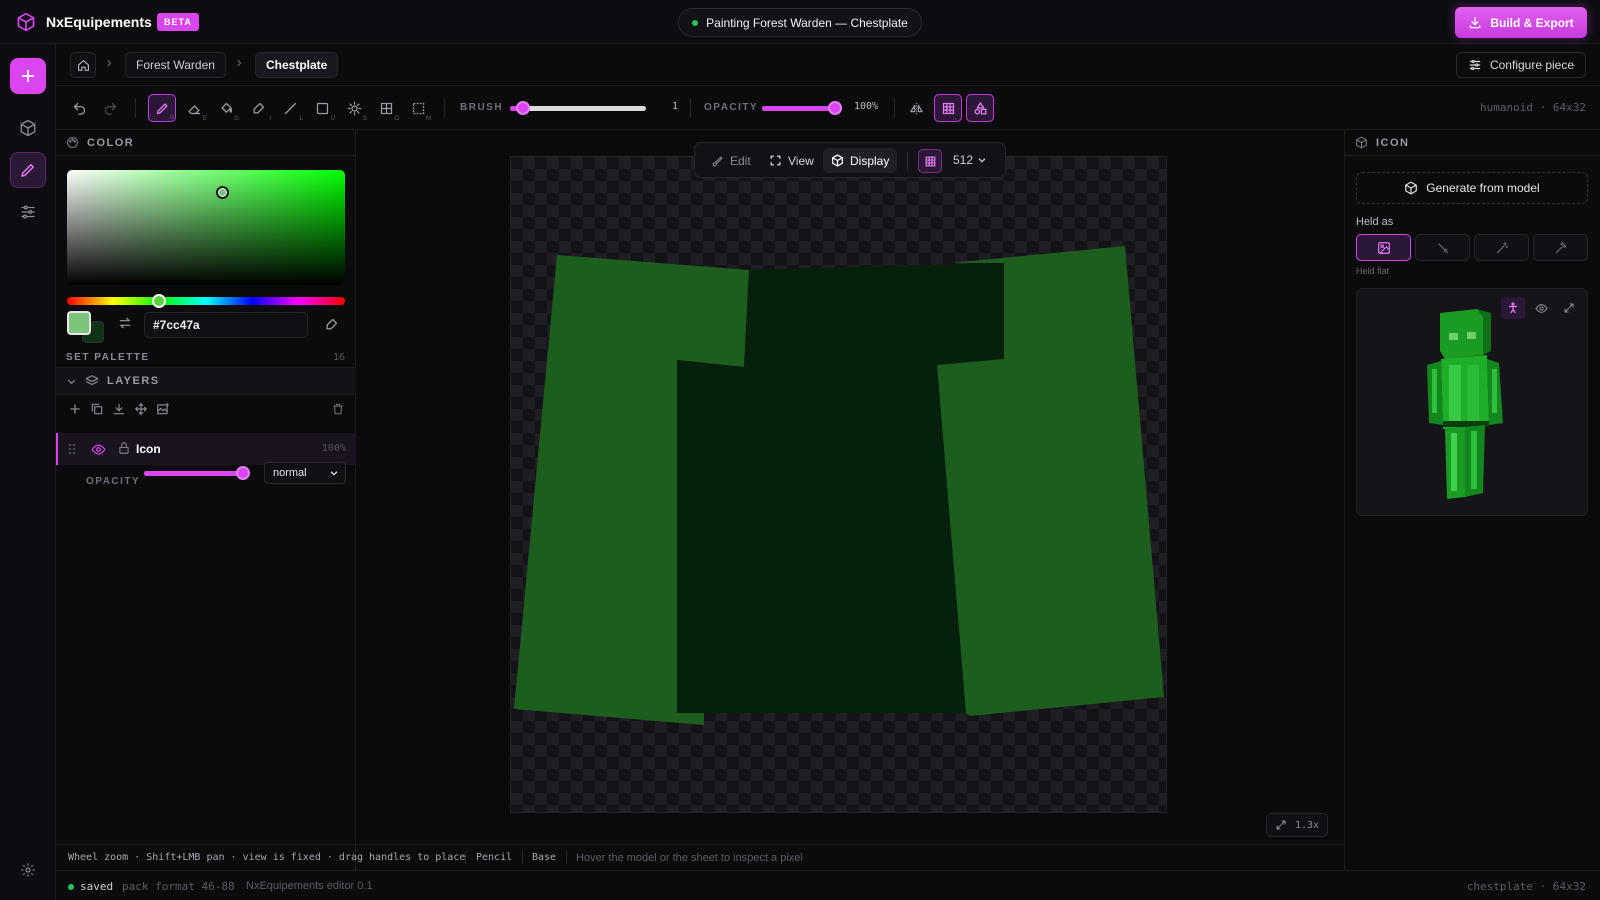 The image size is (1600, 900). Describe the element at coordinates (239, 63) in the screenshot. I see `chevron-right-icon` at that location.